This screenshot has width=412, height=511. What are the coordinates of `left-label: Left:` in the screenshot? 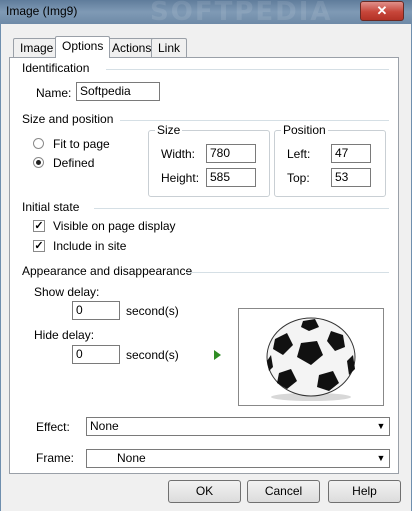 It's located at (299, 154).